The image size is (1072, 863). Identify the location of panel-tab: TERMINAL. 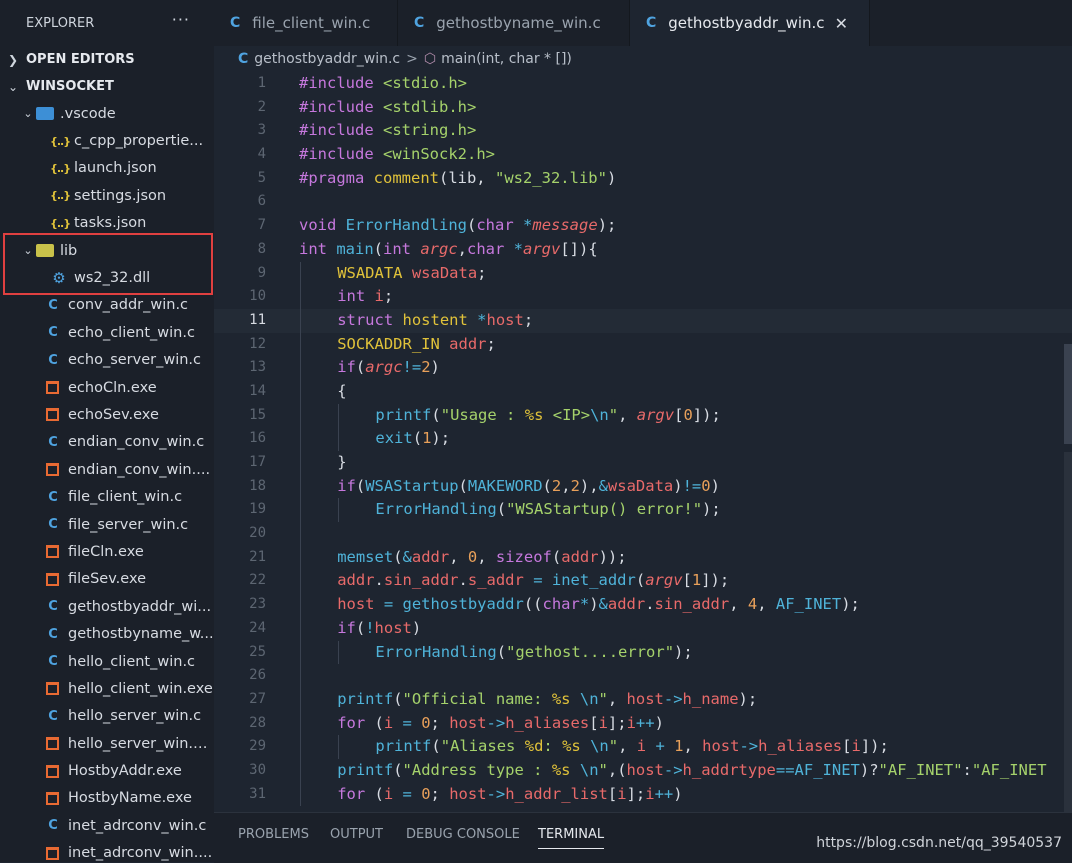
(571, 838).